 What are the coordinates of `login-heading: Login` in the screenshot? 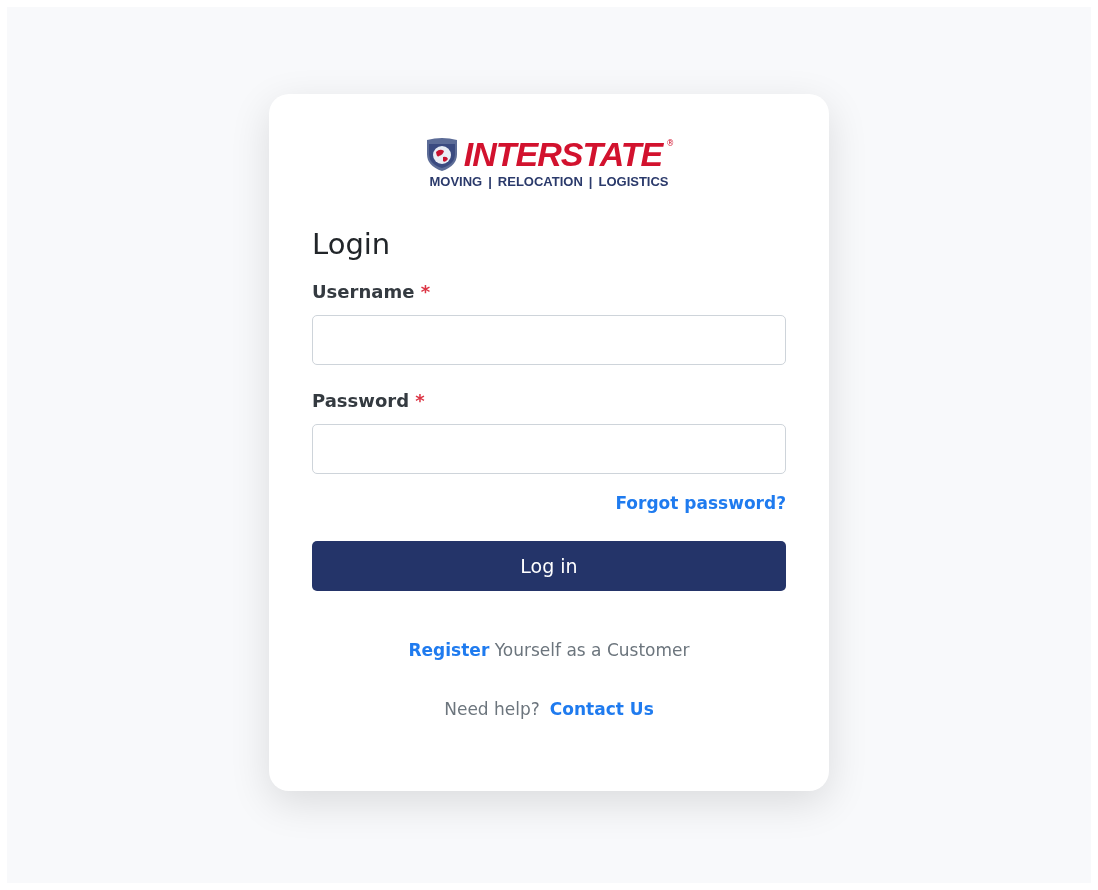 It's located at (352, 244).